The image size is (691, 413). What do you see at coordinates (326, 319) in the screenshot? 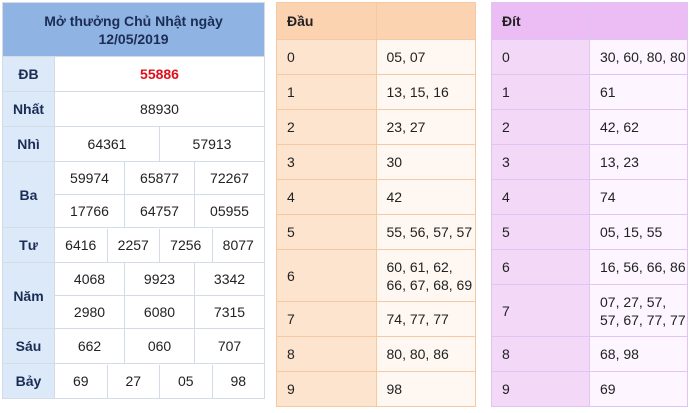
I see `dau-key: 7` at bounding box center [326, 319].